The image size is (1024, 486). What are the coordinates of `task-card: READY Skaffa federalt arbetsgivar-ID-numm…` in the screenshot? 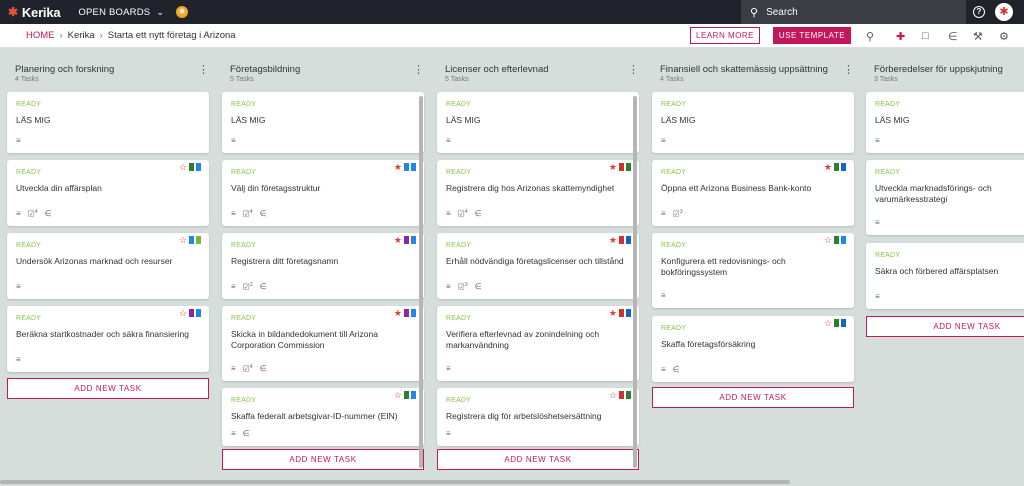 It's located at (323, 417).